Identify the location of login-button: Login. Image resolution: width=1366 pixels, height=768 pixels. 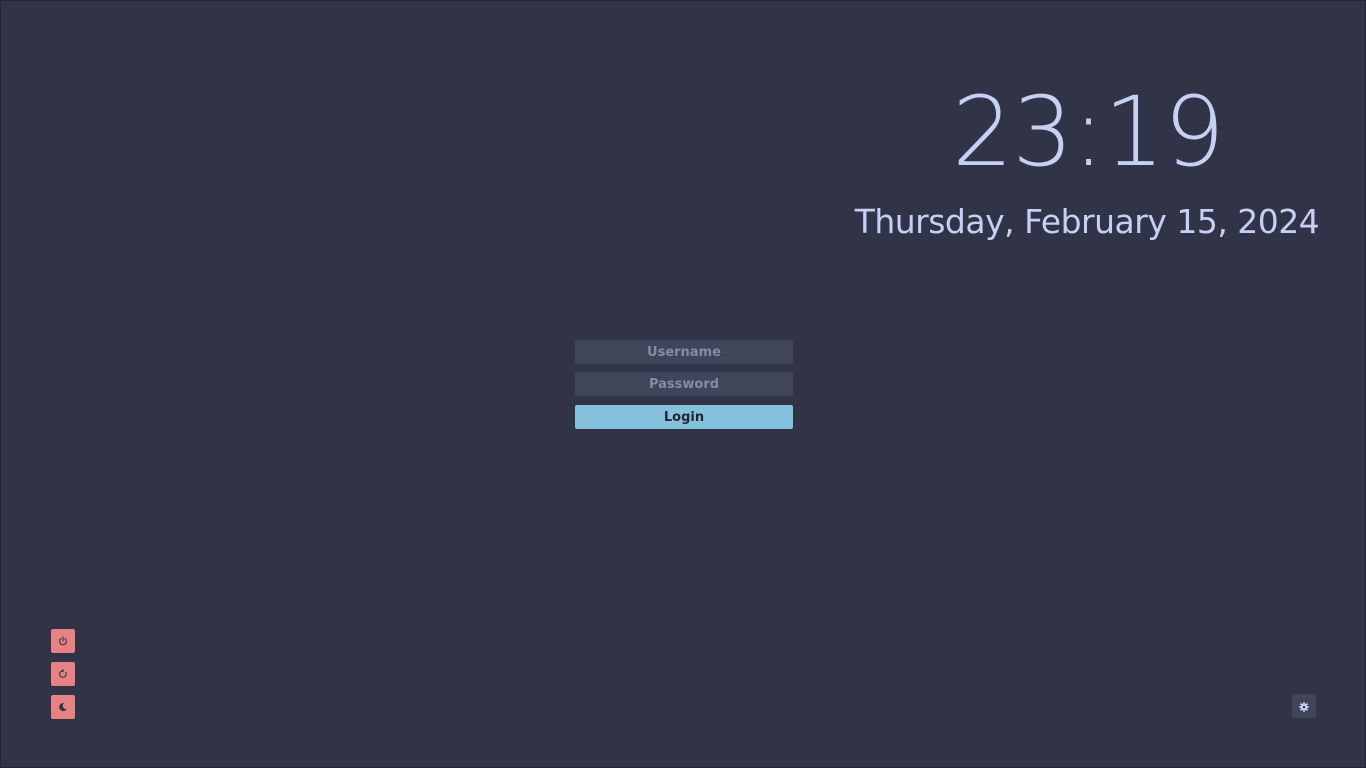
(684, 417).